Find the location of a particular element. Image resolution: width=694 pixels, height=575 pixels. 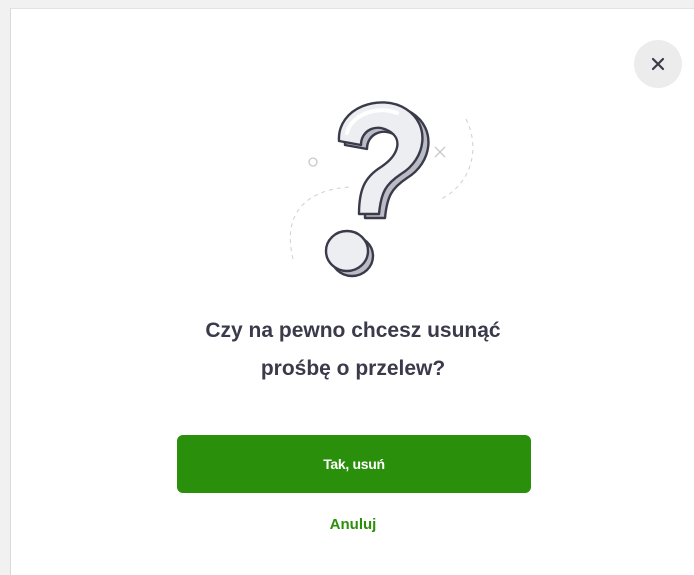

question-line-2: prośbę o przelew? is located at coordinates (353, 368).